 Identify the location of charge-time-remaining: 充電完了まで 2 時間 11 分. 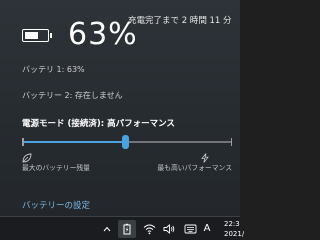
(180, 21).